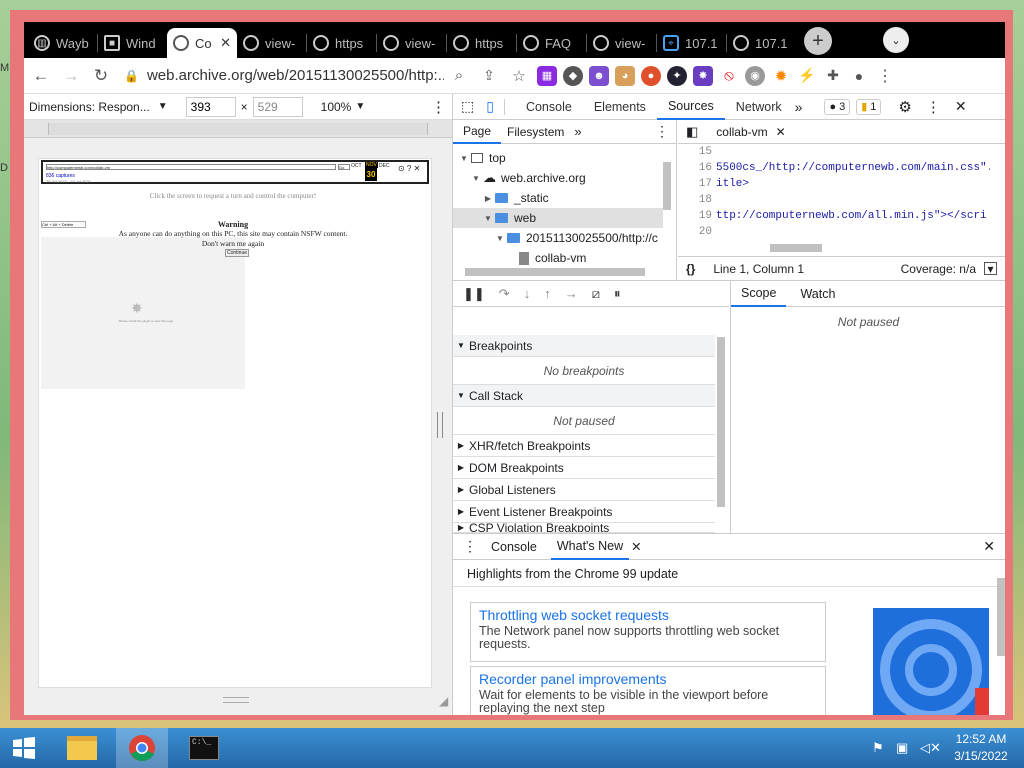  Describe the element at coordinates (71, 76) in the screenshot. I see `forward-arrow-icon: →` at that location.